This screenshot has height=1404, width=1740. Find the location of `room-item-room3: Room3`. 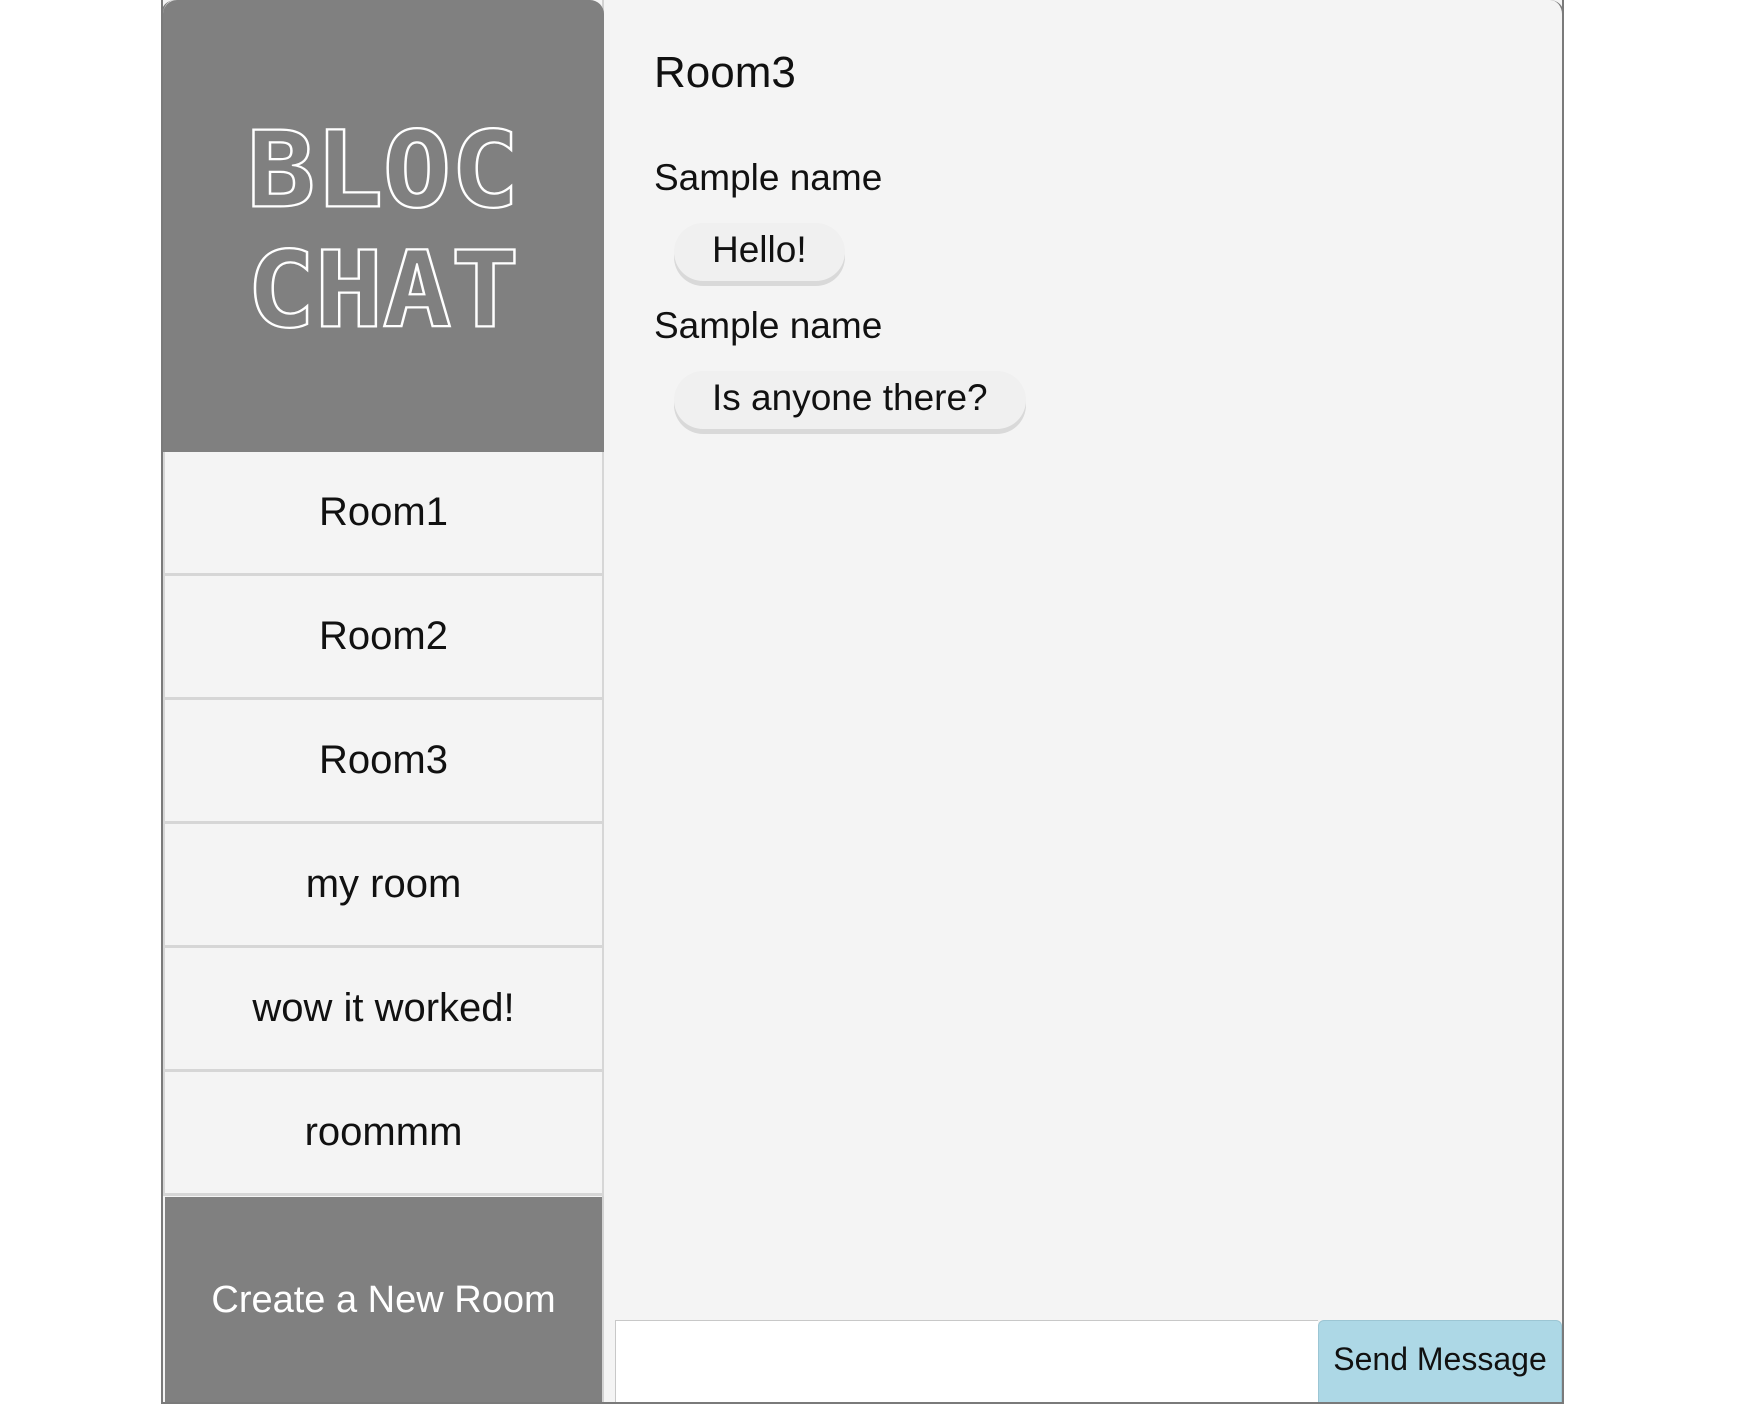

room-item-room3: Room3 is located at coordinates (383, 762).